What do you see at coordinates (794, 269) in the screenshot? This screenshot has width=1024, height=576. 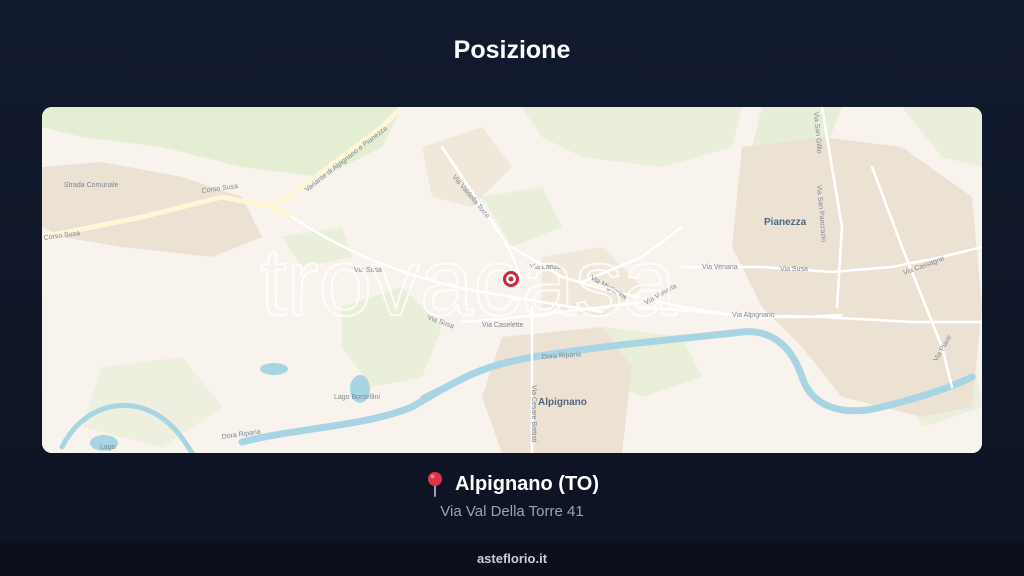 I see `street-label: Via Susa` at bounding box center [794, 269].